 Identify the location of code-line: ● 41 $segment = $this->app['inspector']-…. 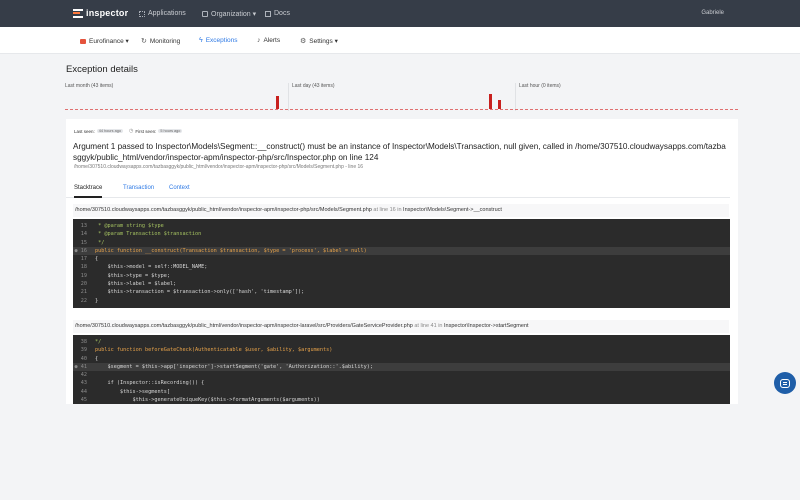
(401, 367).